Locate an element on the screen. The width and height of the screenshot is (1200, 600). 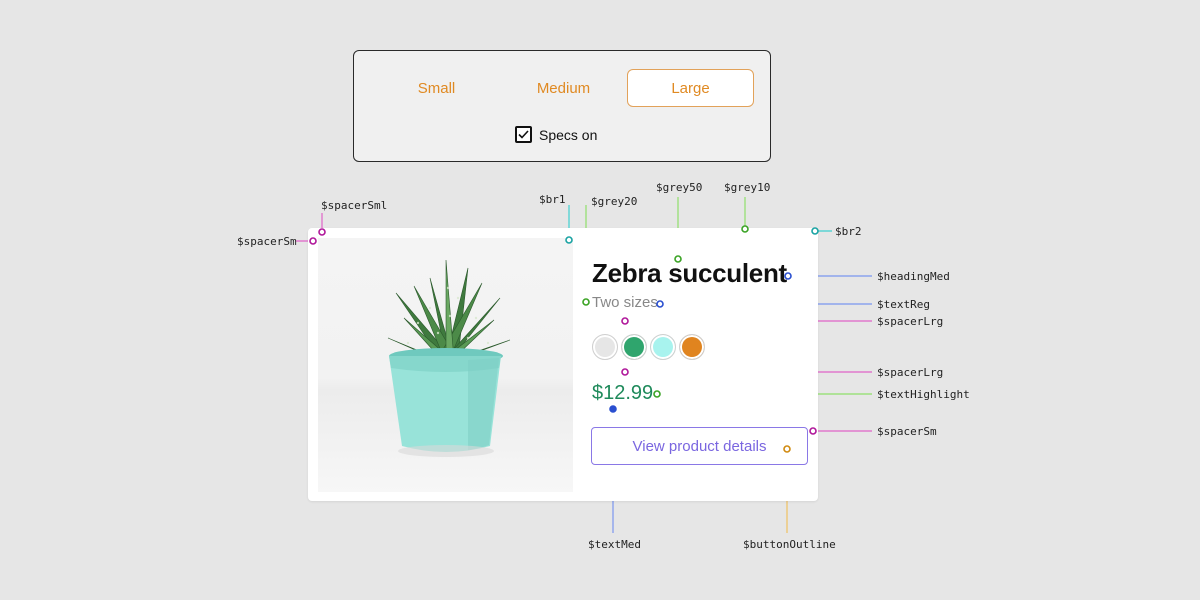
annotation-text-med: $textMed is located at coordinates (614, 544).